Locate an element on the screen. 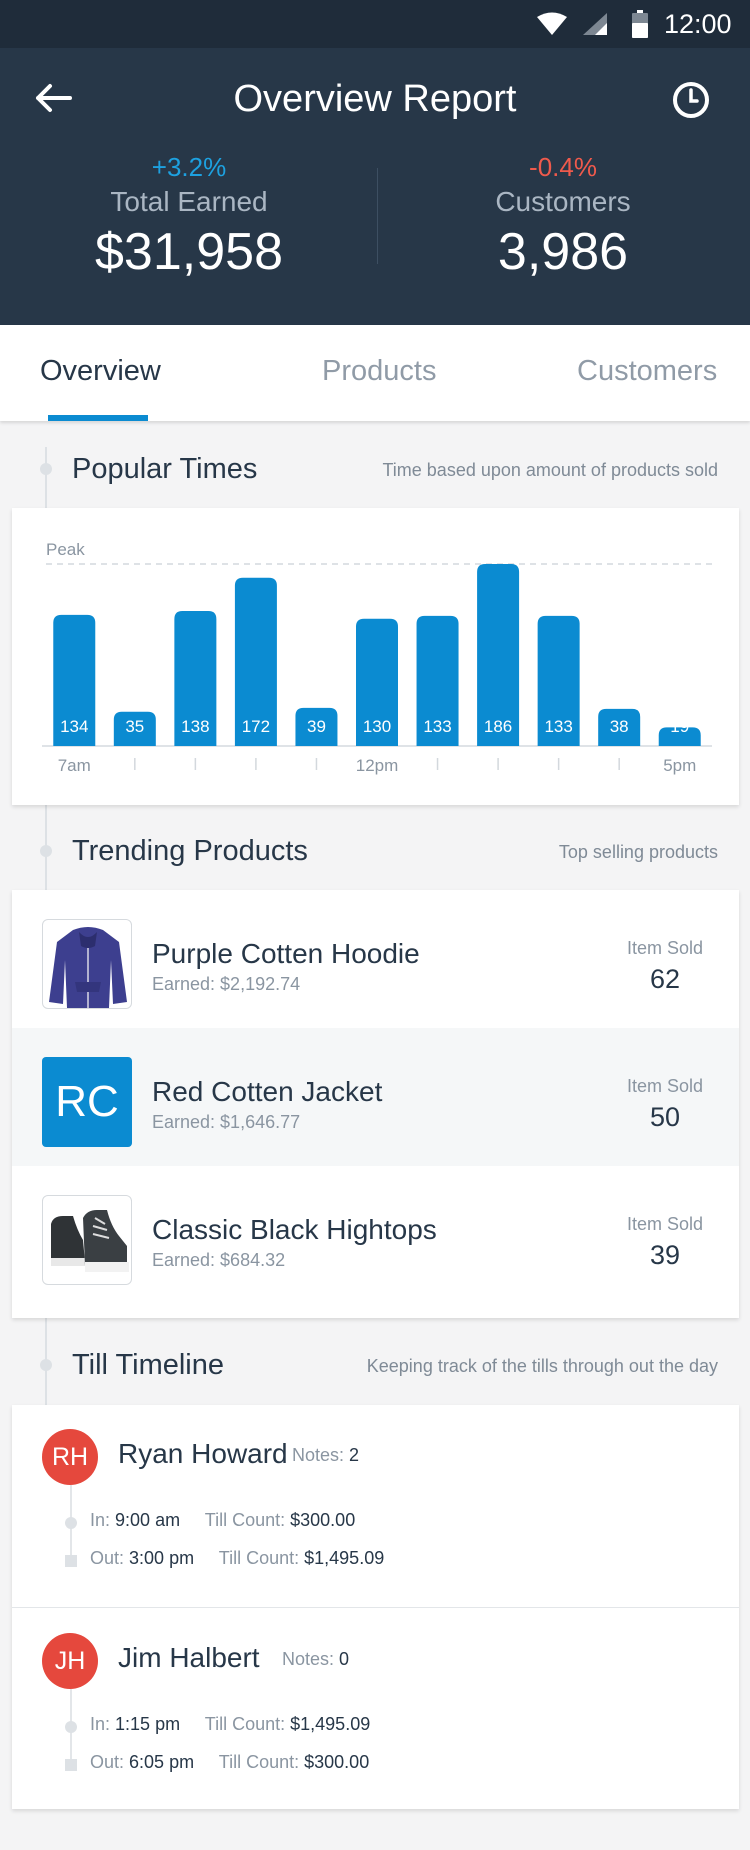  employee-name: Ryan Howard is located at coordinates (203, 1453).